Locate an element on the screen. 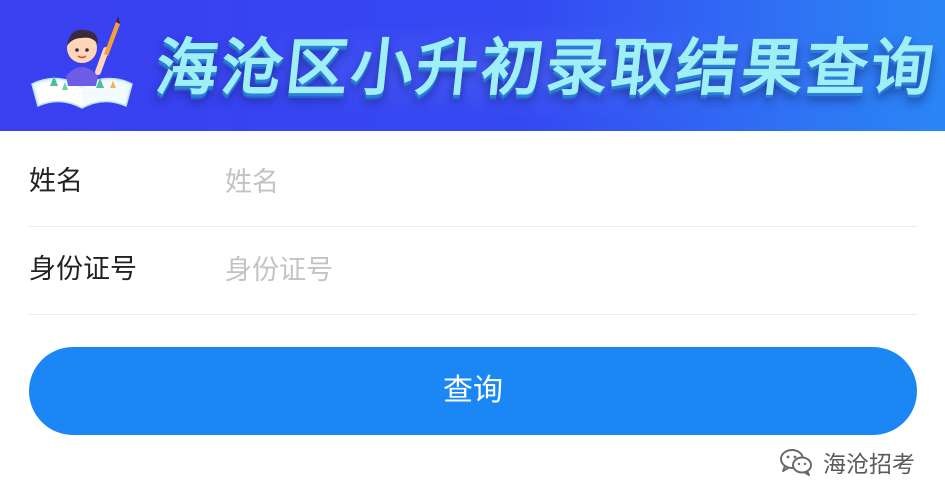  watermark-text: 海沧招考 is located at coordinates (869, 465).